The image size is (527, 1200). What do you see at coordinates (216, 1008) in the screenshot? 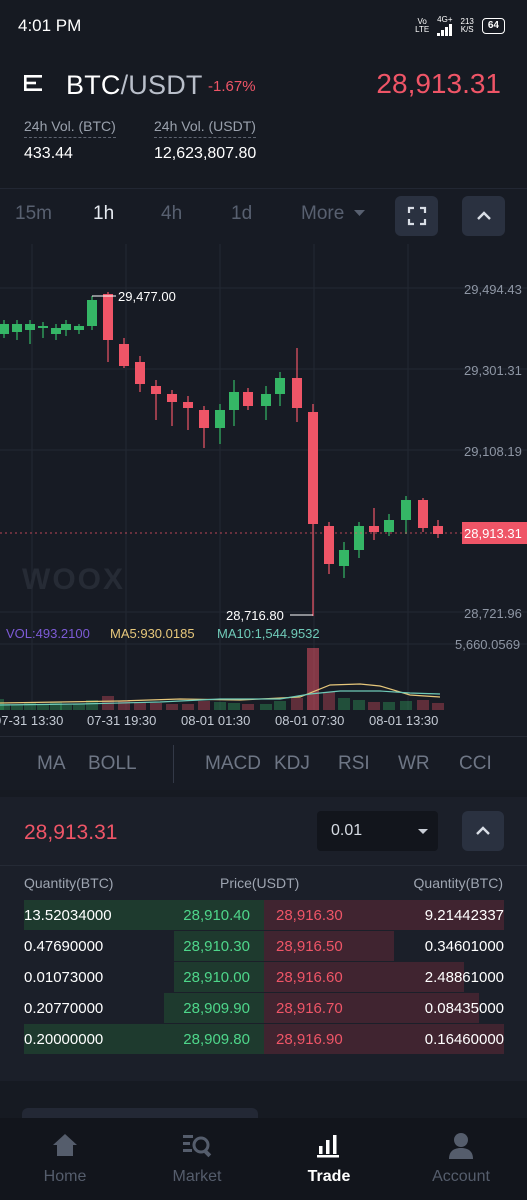
I see `bid-price: 28,909.90` at bounding box center [216, 1008].